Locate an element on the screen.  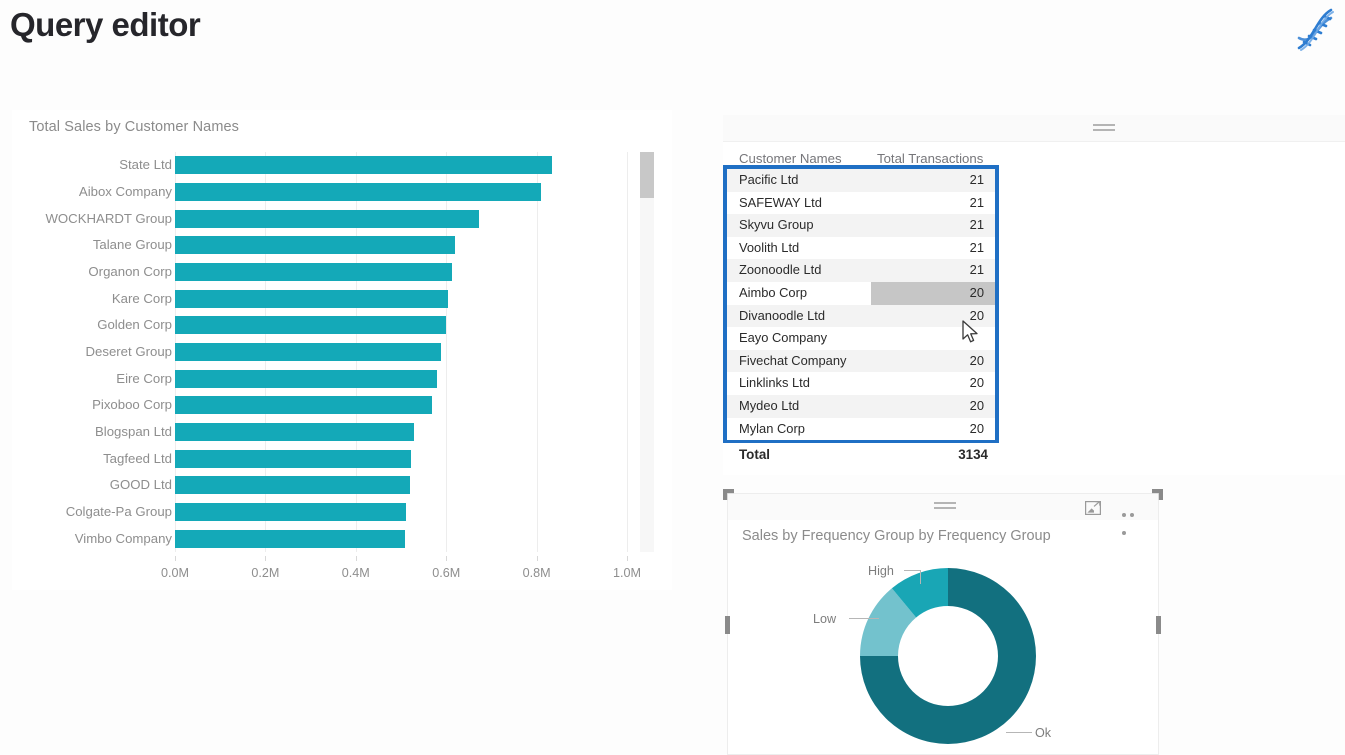
bar-category-label: Organon Corp is located at coordinates (97, 271).